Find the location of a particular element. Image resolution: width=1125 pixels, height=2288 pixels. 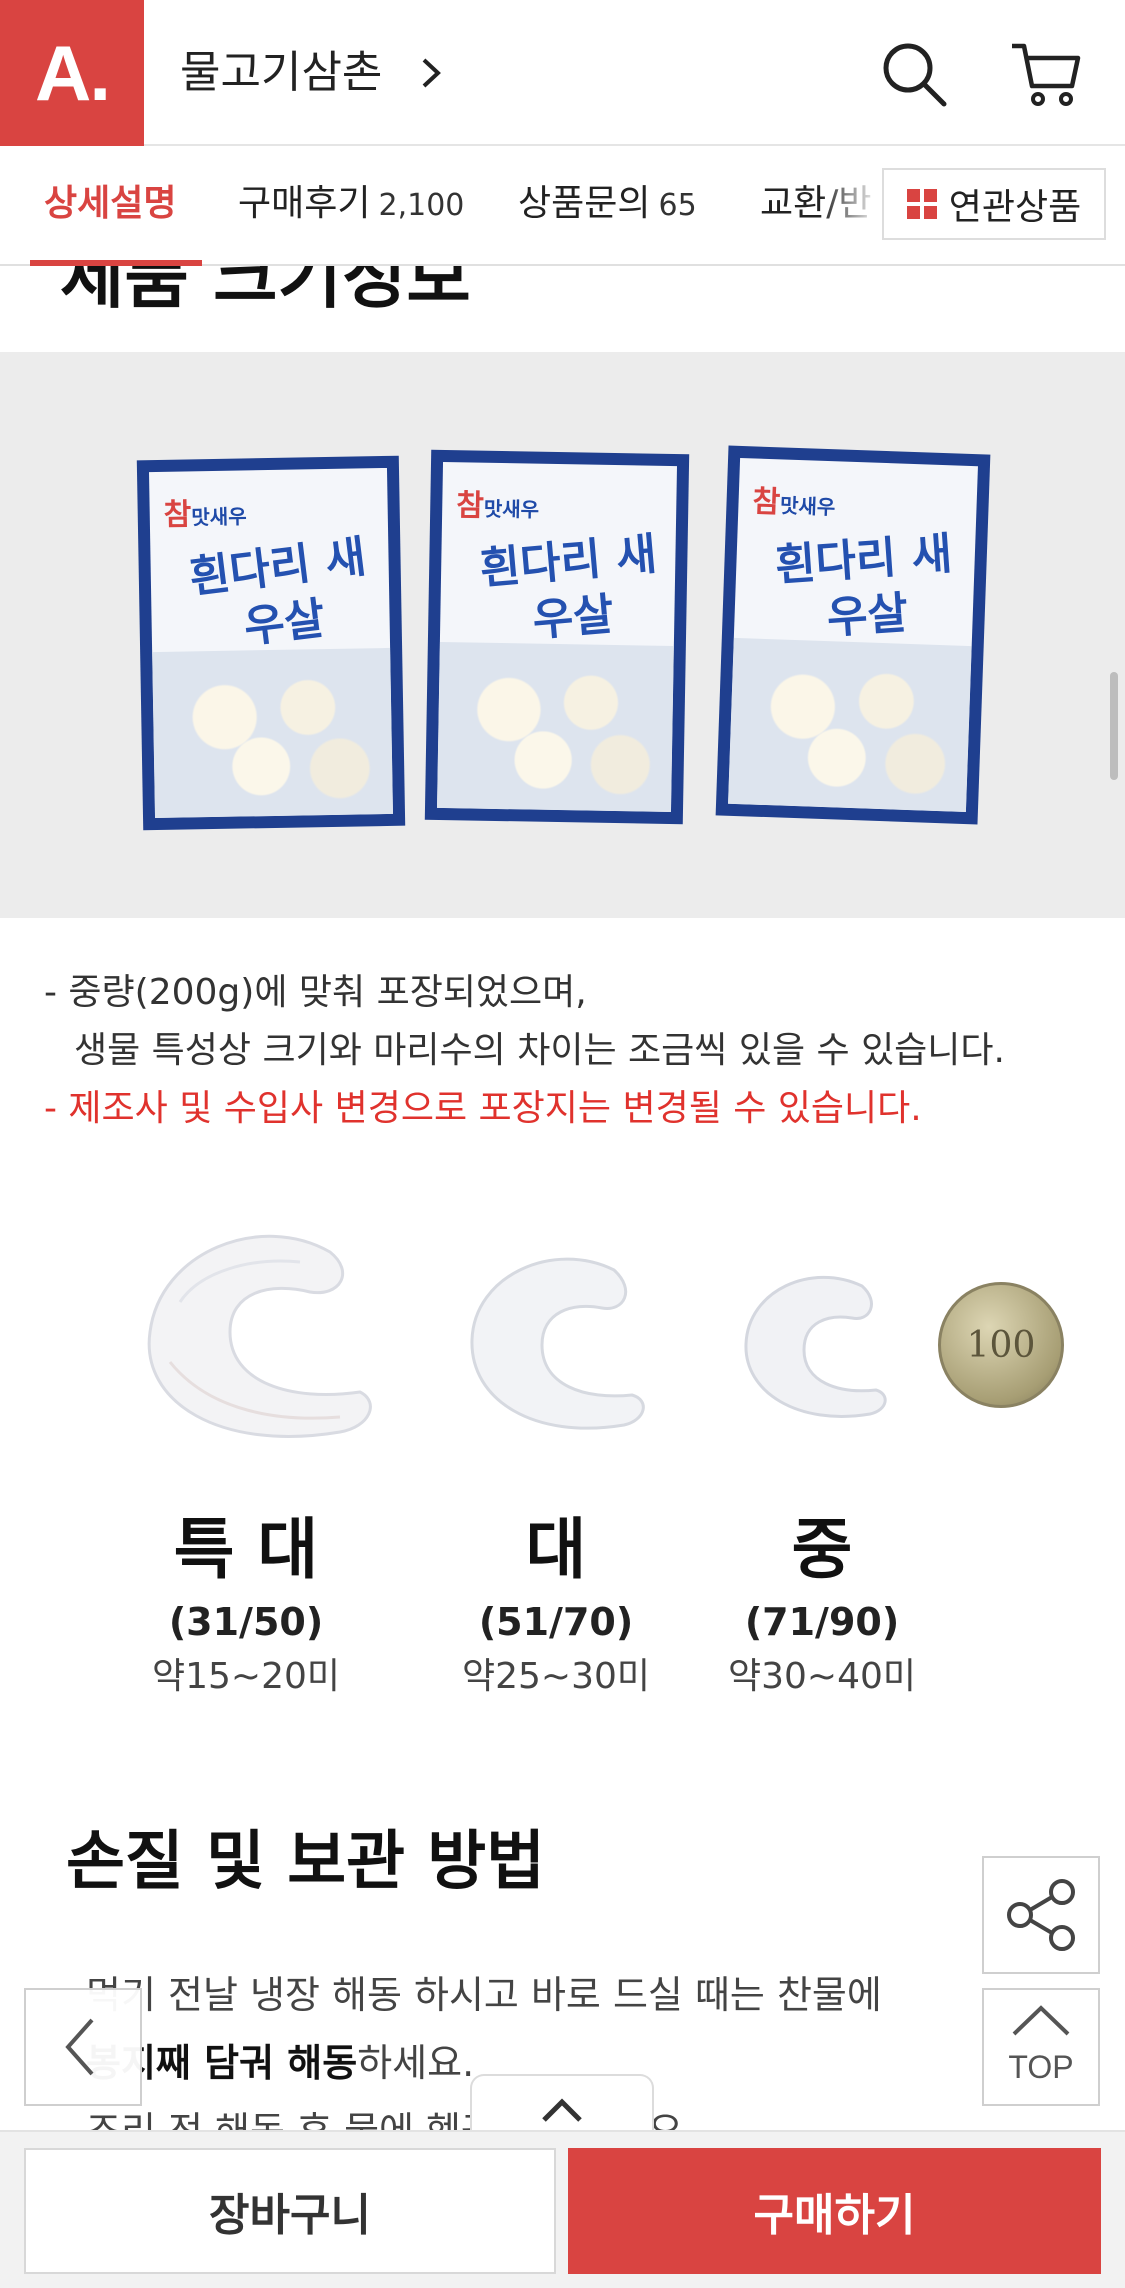

add-to-cart-button: 장바구니 is located at coordinates (290, 2211).